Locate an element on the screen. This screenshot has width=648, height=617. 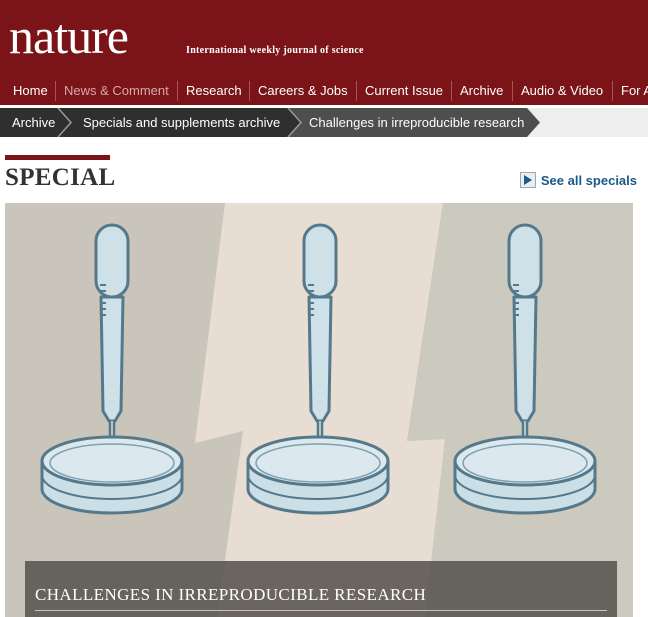
nav-item-careers-jobs: Careers & Jobs is located at coordinates (303, 91).